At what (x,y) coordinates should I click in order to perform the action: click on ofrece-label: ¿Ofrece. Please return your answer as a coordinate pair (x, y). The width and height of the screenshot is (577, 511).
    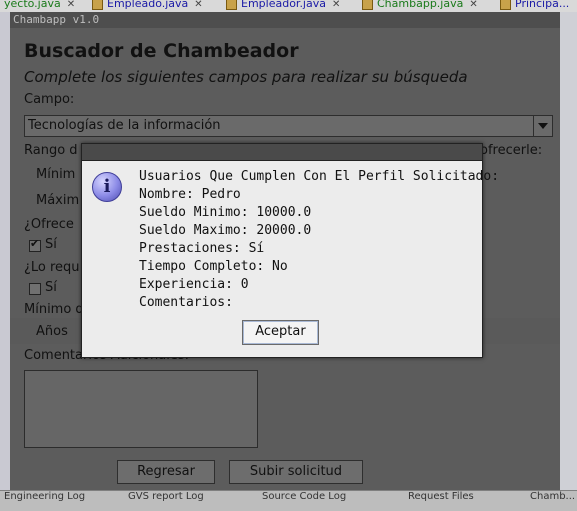
    Looking at the image, I should click on (49, 224).